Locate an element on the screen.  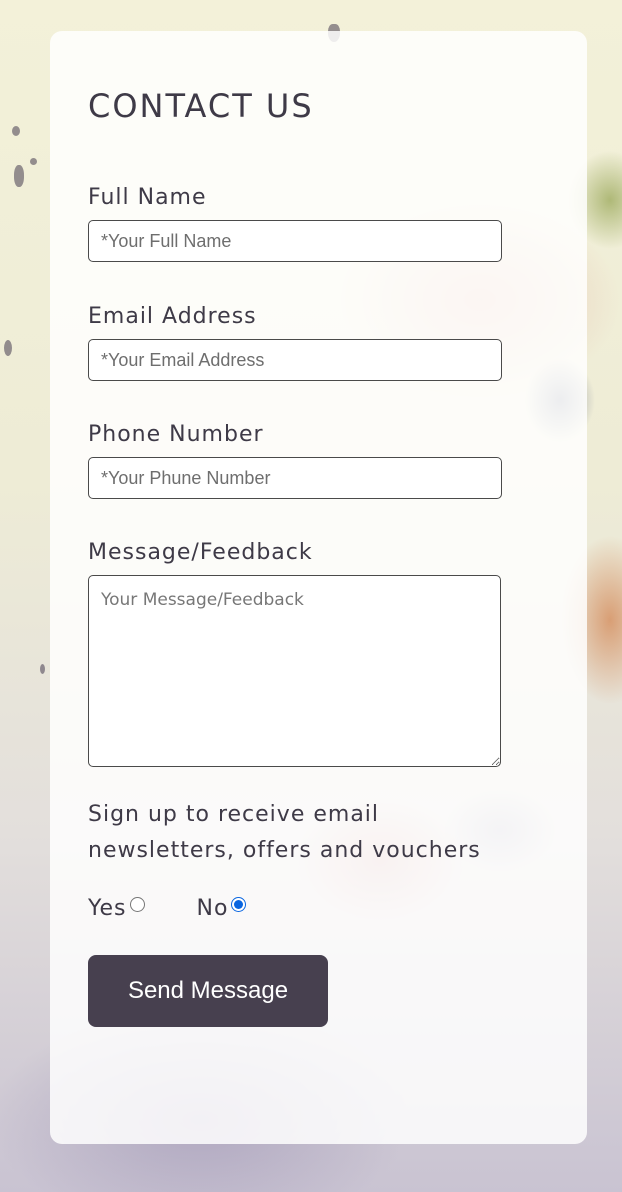
phone-input is located at coordinates (295, 478).